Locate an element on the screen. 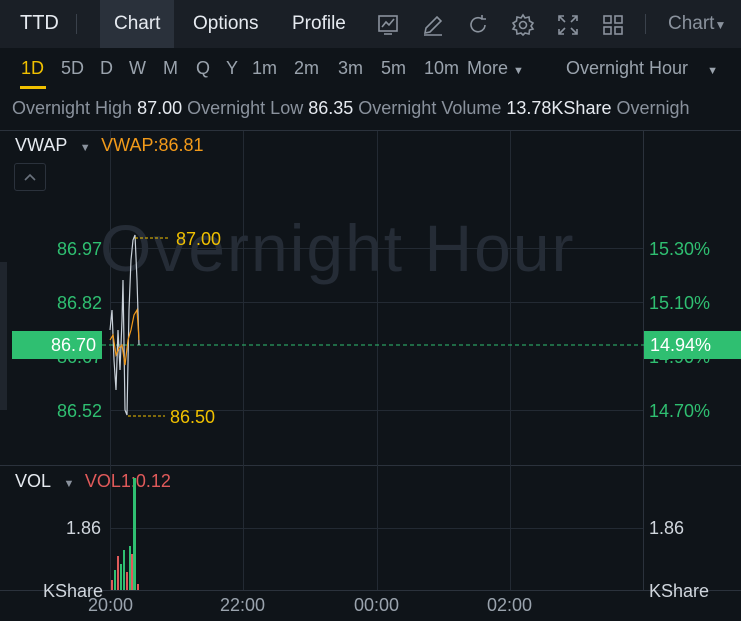 The image size is (741, 621). session-high-marker: 87.00 is located at coordinates (199, 239).